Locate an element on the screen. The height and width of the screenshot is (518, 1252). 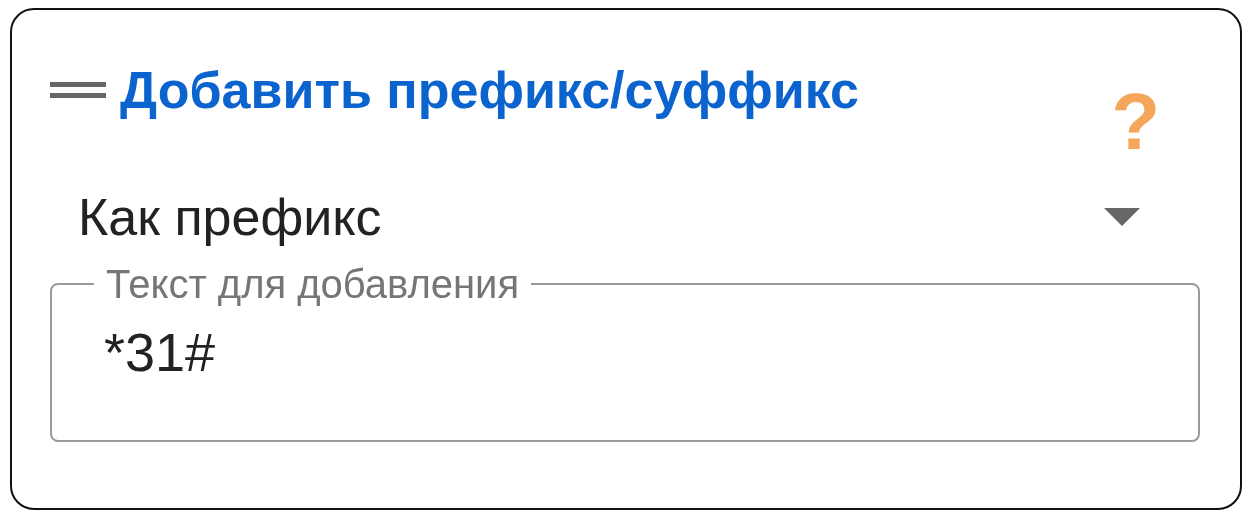
mode-dropdown: Как префикс is located at coordinates (639, 217).